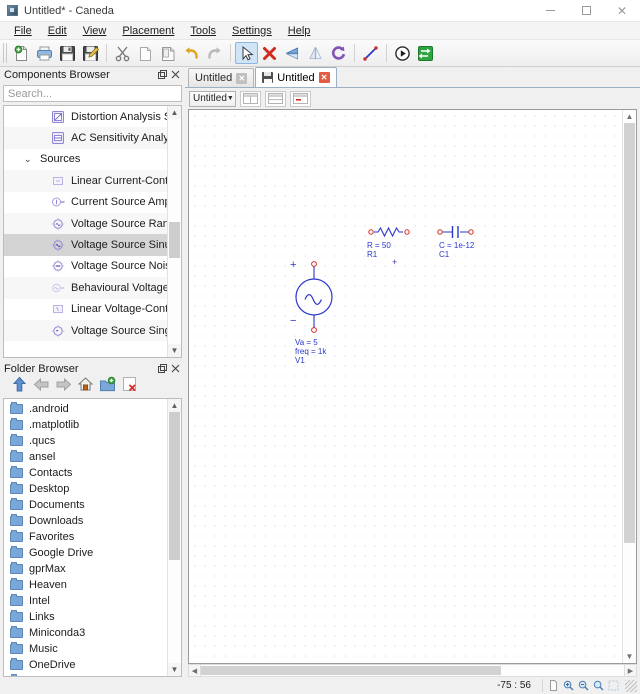 The width and height of the screenshot is (640, 694). I want to click on close-split-button, so click(300, 98).